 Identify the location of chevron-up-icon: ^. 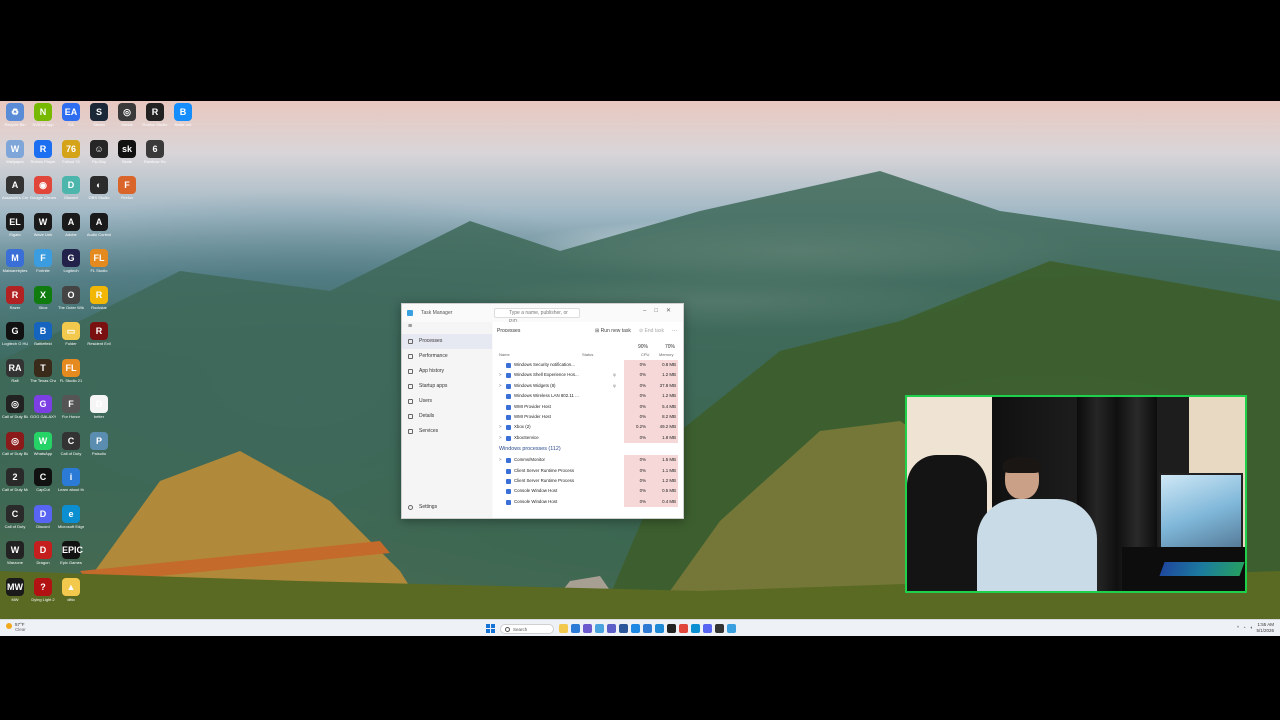
(1238, 627).